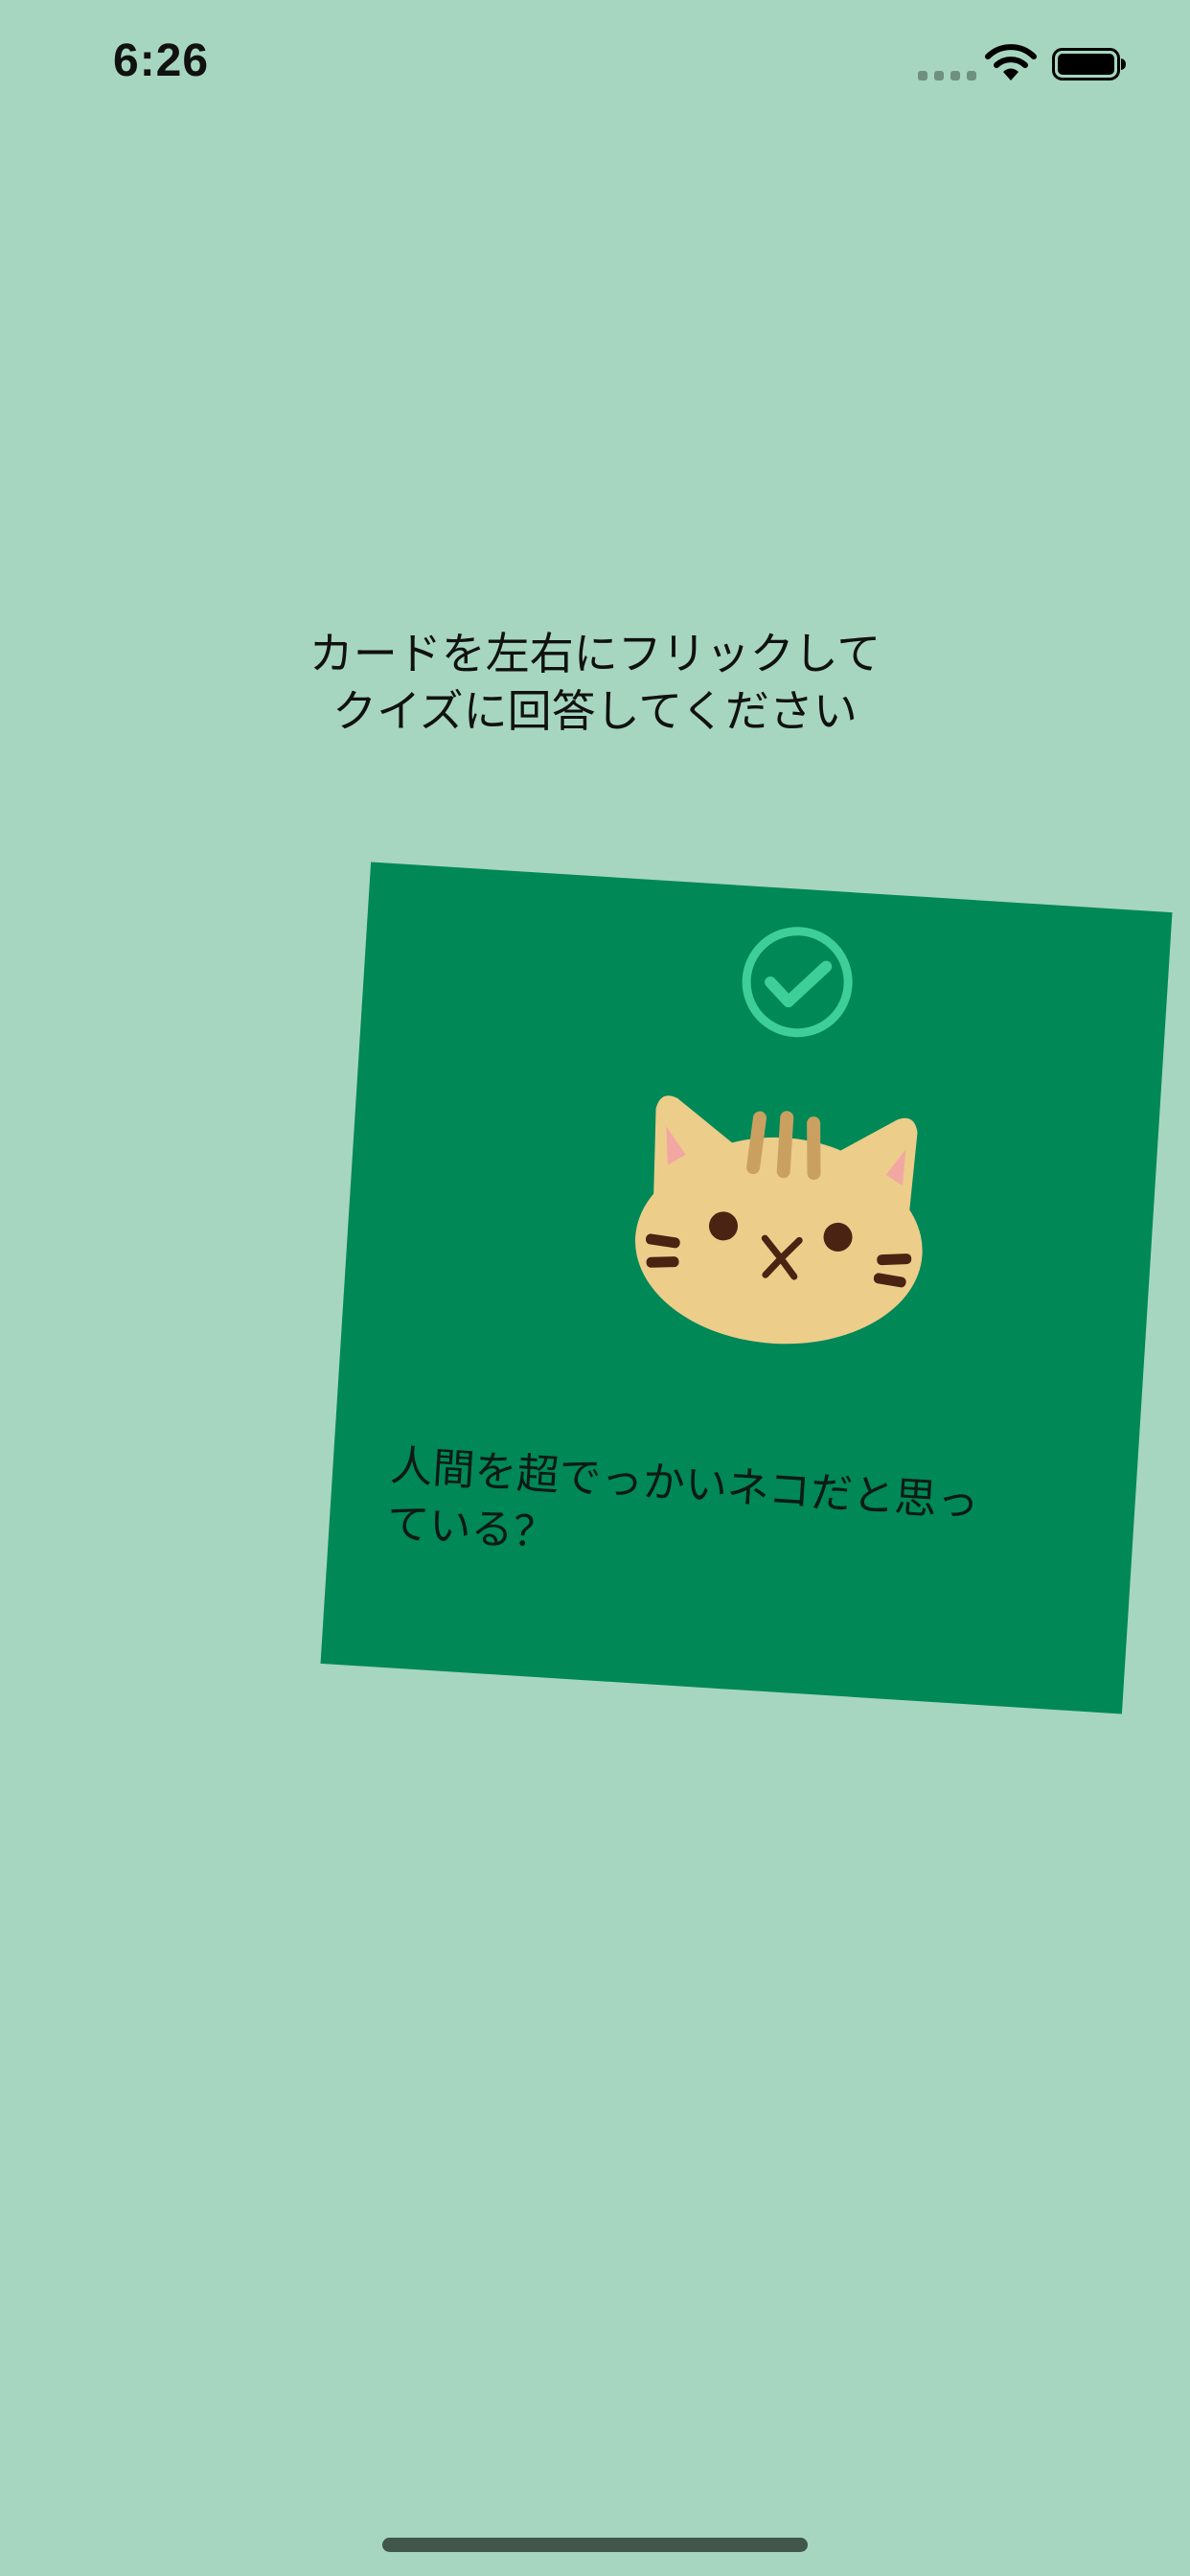 Image resolution: width=1190 pixels, height=2576 pixels. What do you see at coordinates (743, 1517) in the screenshot?
I see `question-text: 人間を超でっかいネコだと思っ ている？` at bounding box center [743, 1517].